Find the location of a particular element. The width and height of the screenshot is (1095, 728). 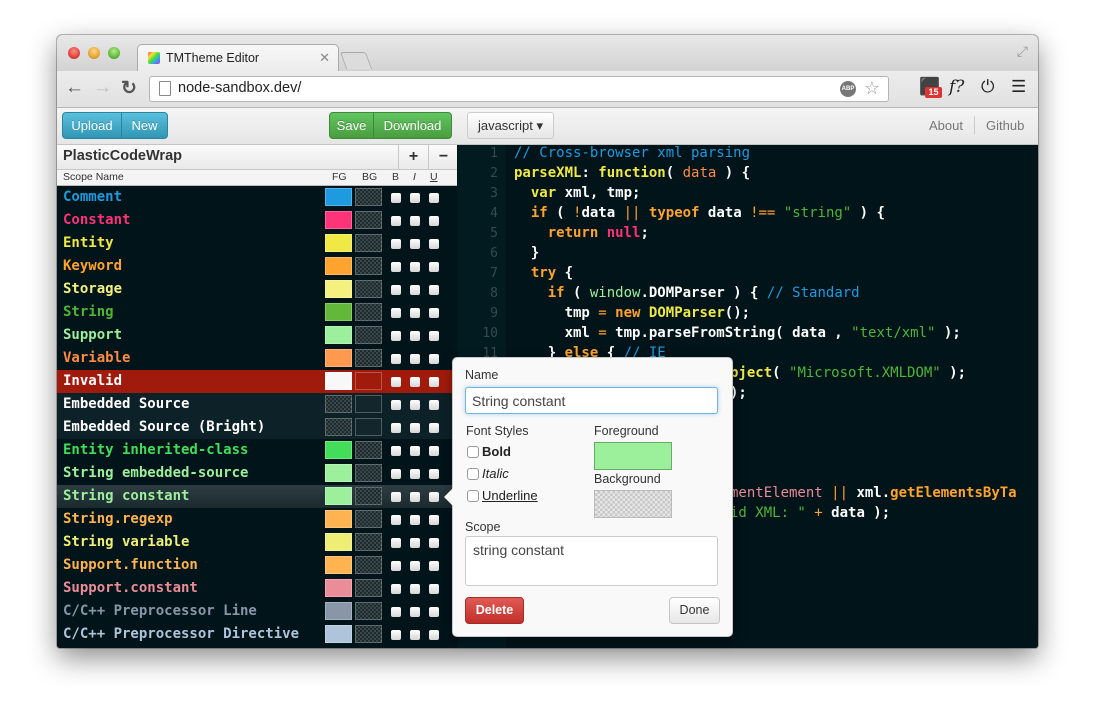

add-scope-button: + is located at coordinates (413, 157).